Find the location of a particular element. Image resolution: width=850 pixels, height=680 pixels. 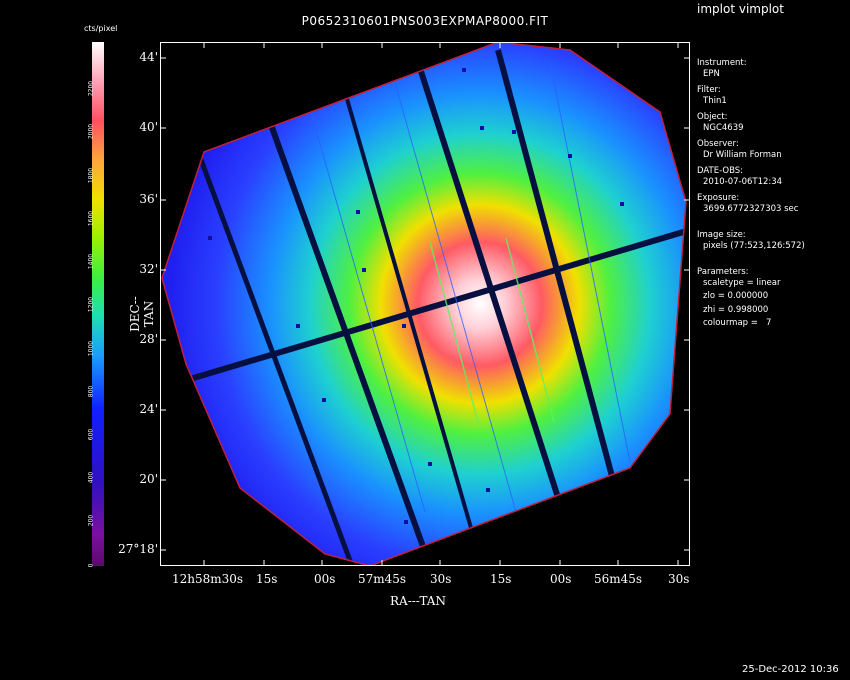

colorbar-label: cts/pixel is located at coordinates (101, 28).